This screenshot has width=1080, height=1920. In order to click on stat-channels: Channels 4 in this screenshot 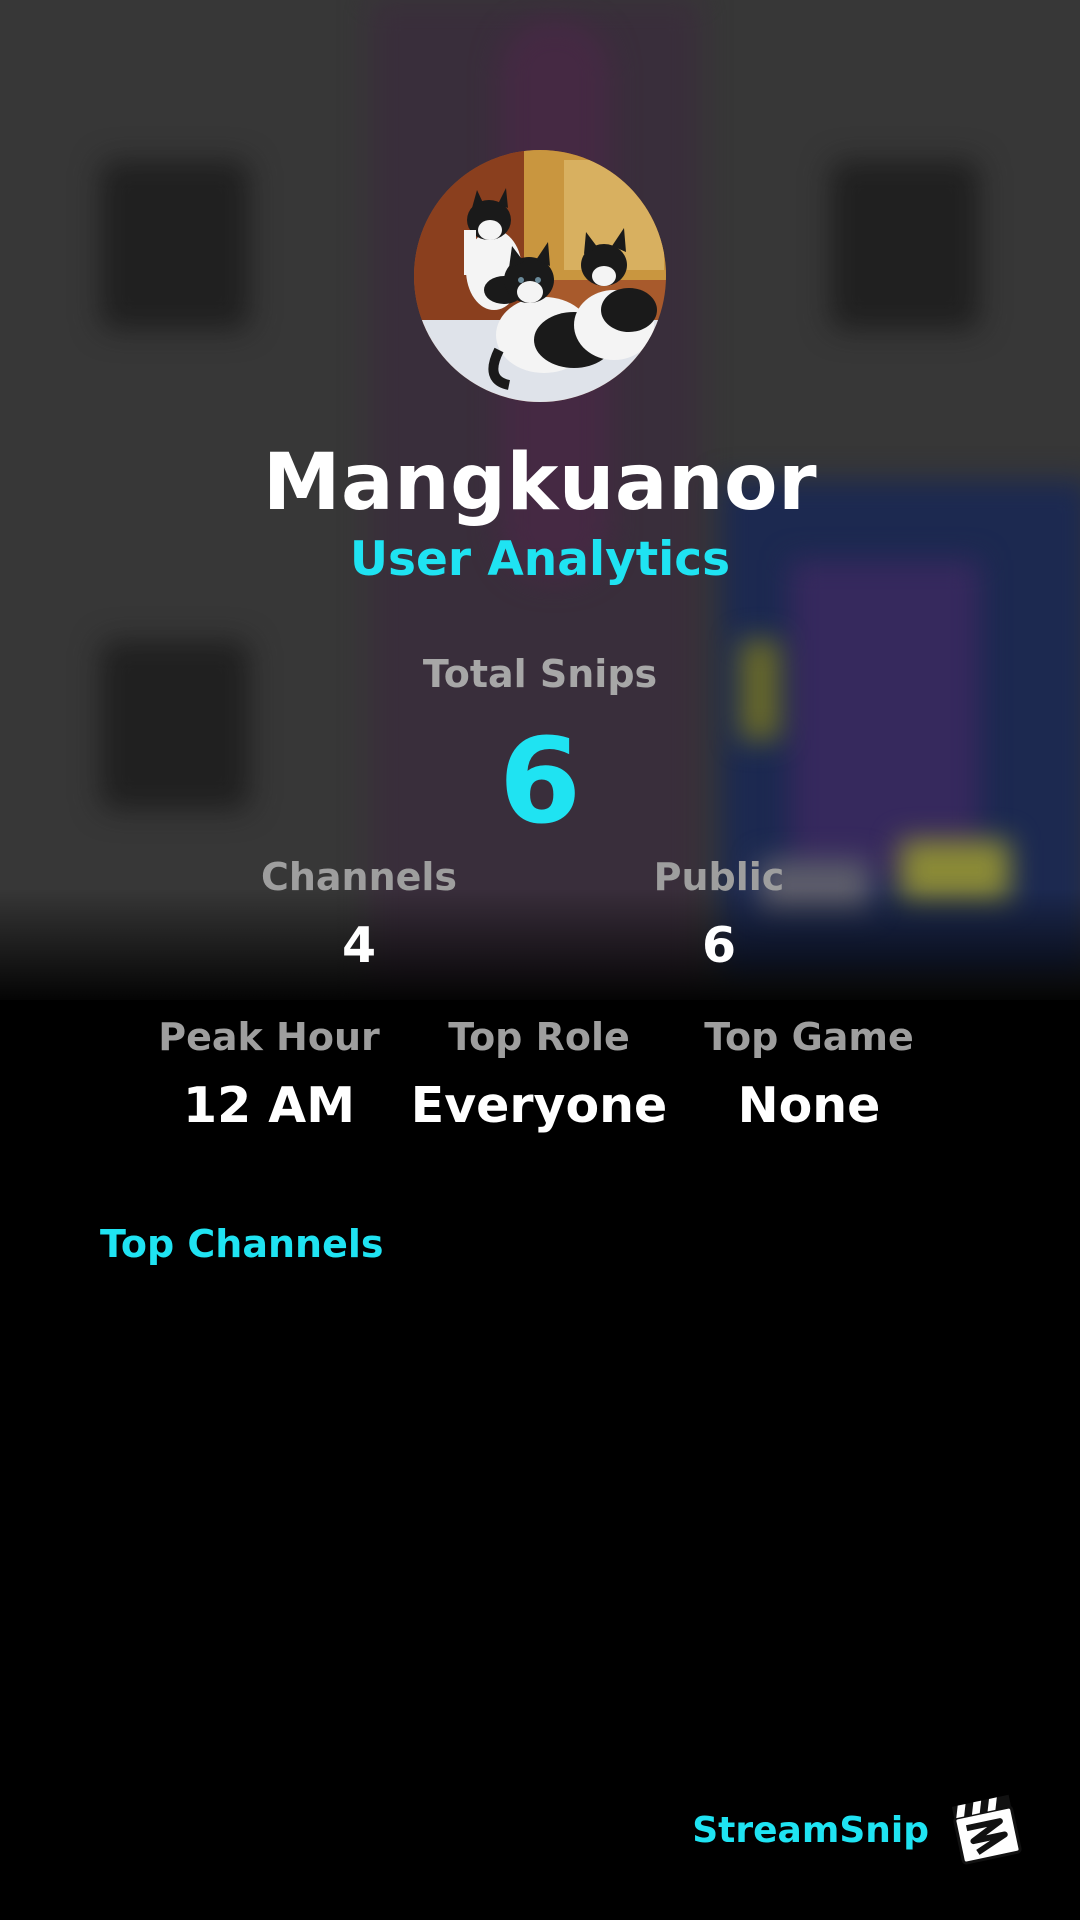, I will do `click(359, 914)`.